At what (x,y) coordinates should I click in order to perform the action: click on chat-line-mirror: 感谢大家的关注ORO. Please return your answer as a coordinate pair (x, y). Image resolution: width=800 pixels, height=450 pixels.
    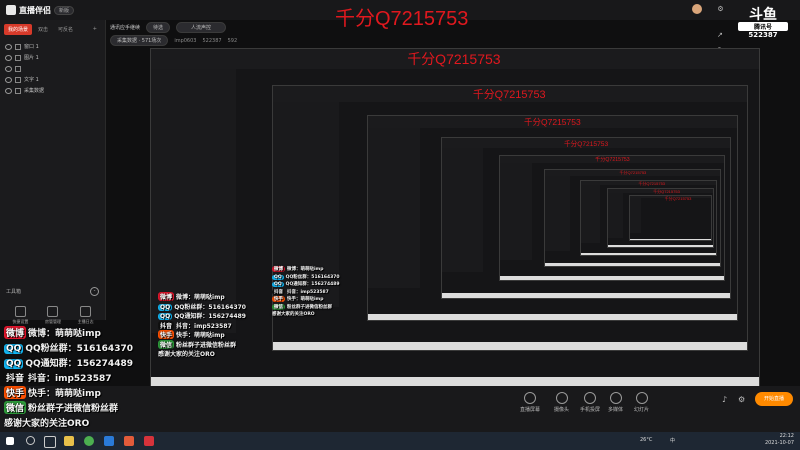
    Looking at the image, I should click on (186, 353).